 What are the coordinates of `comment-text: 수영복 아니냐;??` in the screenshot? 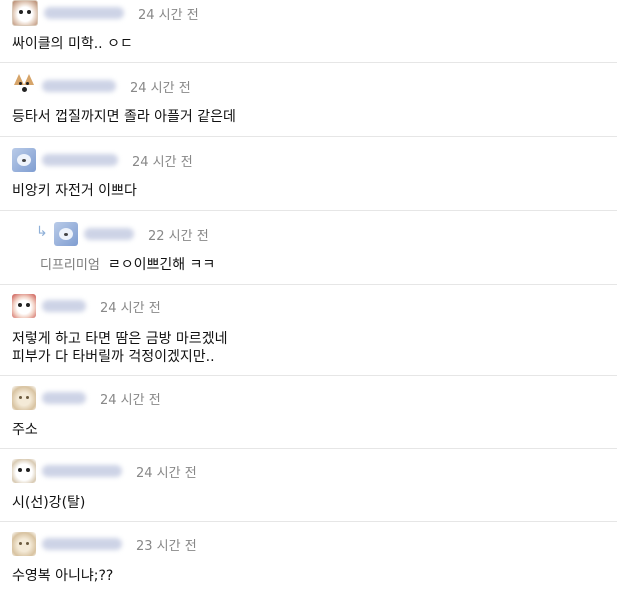 It's located at (63, 576).